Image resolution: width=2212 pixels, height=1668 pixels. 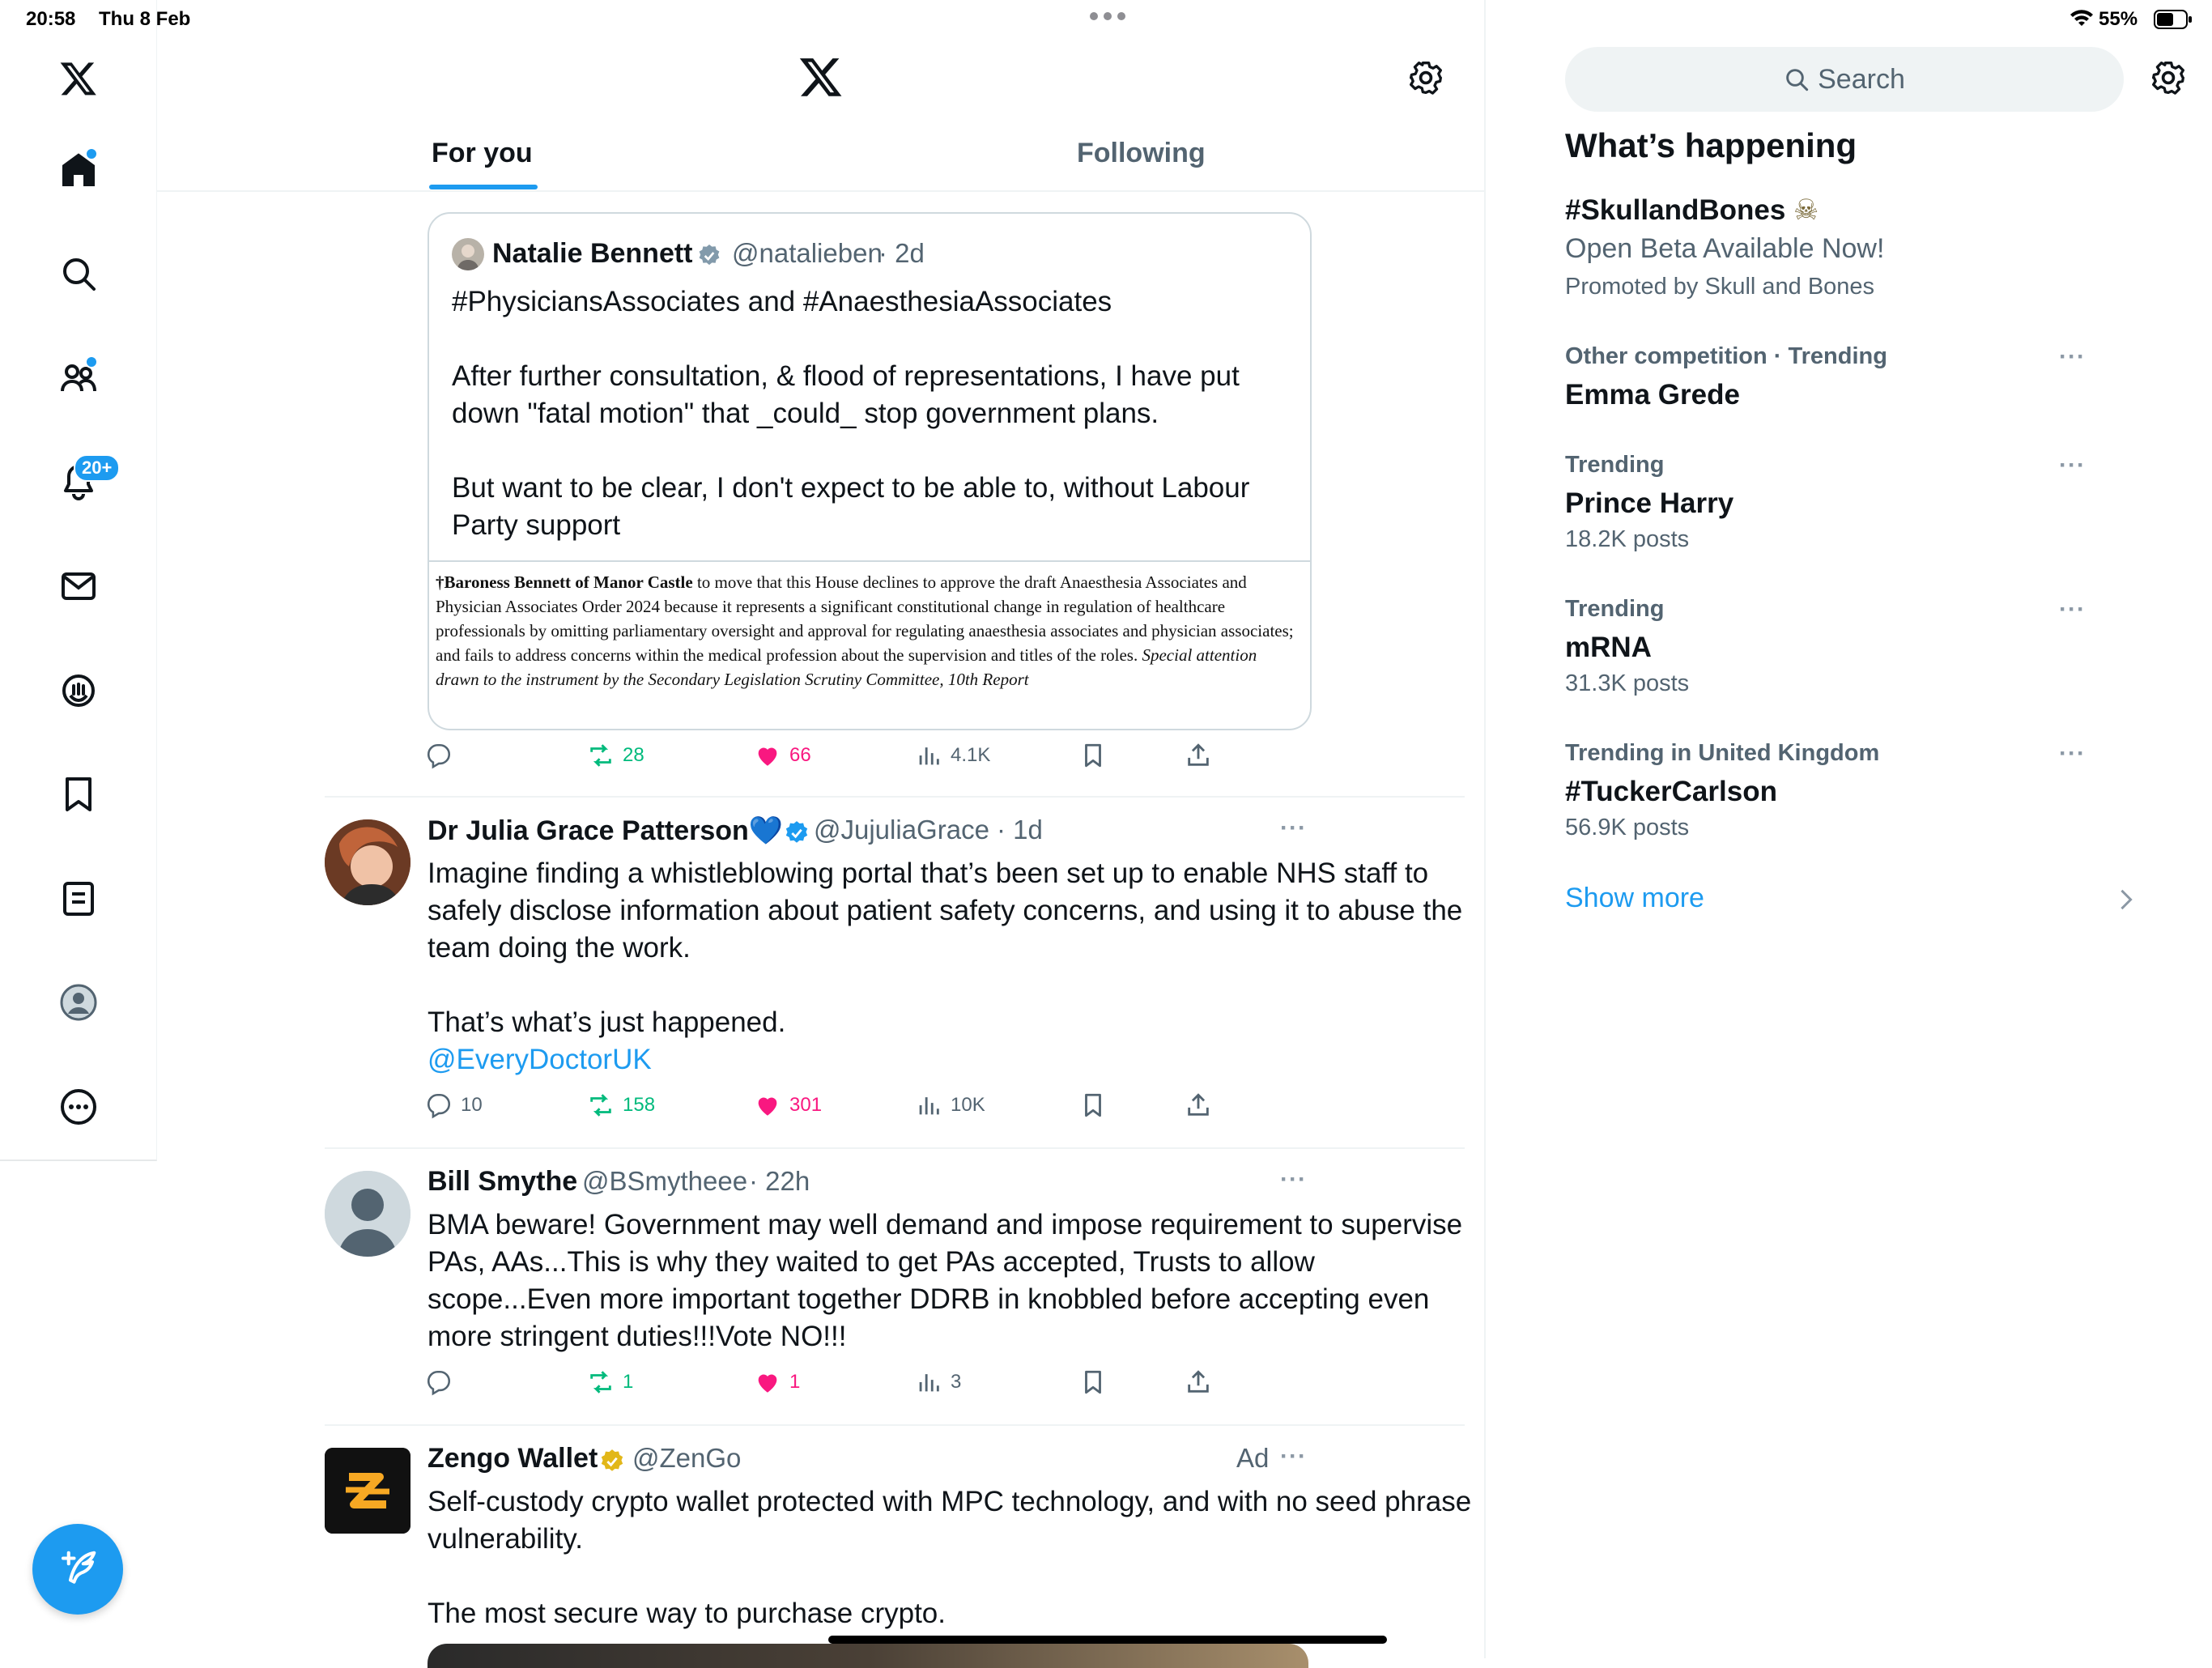 What do you see at coordinates (368, 1491) in the screenshot?
I see `zengo-wallet-avatar` at bounding box center [368, 1491].